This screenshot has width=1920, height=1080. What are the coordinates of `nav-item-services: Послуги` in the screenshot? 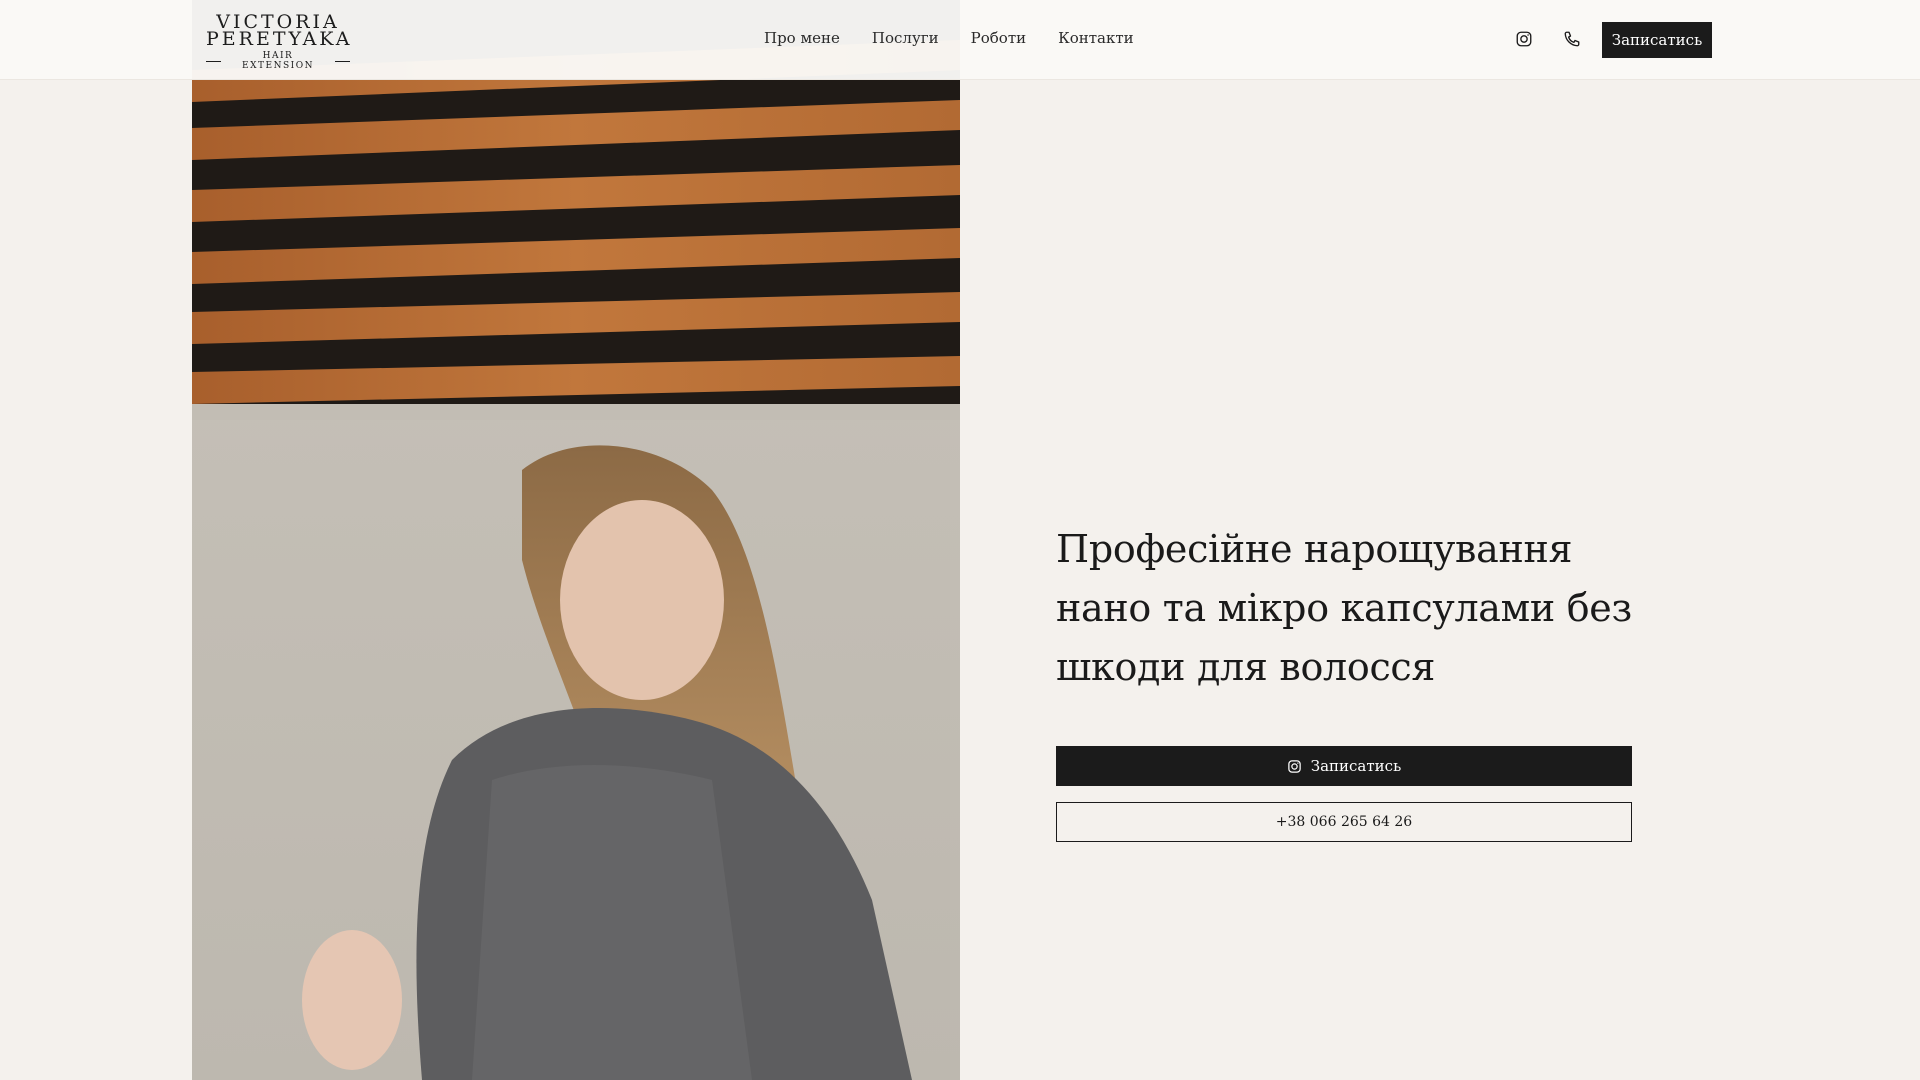 It's located at (905, 38).